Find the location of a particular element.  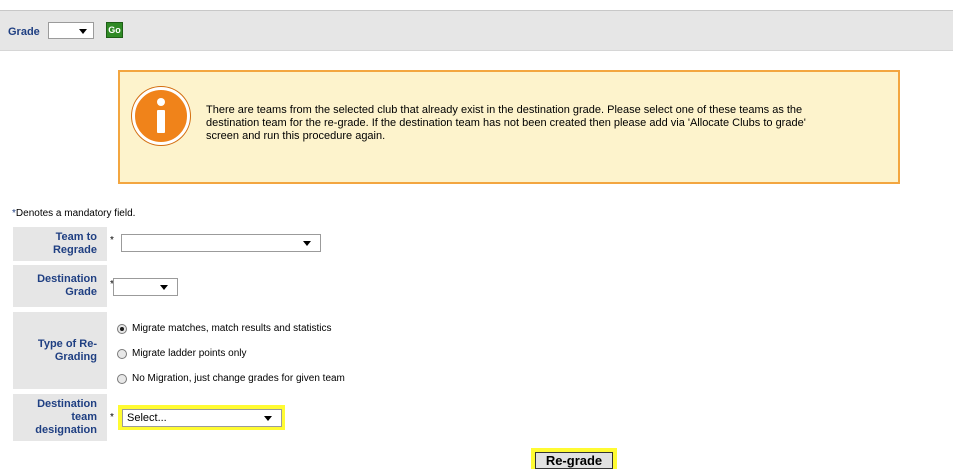

team-to-regrade-label: Team to Regrade is located at coordinates (60, 244).